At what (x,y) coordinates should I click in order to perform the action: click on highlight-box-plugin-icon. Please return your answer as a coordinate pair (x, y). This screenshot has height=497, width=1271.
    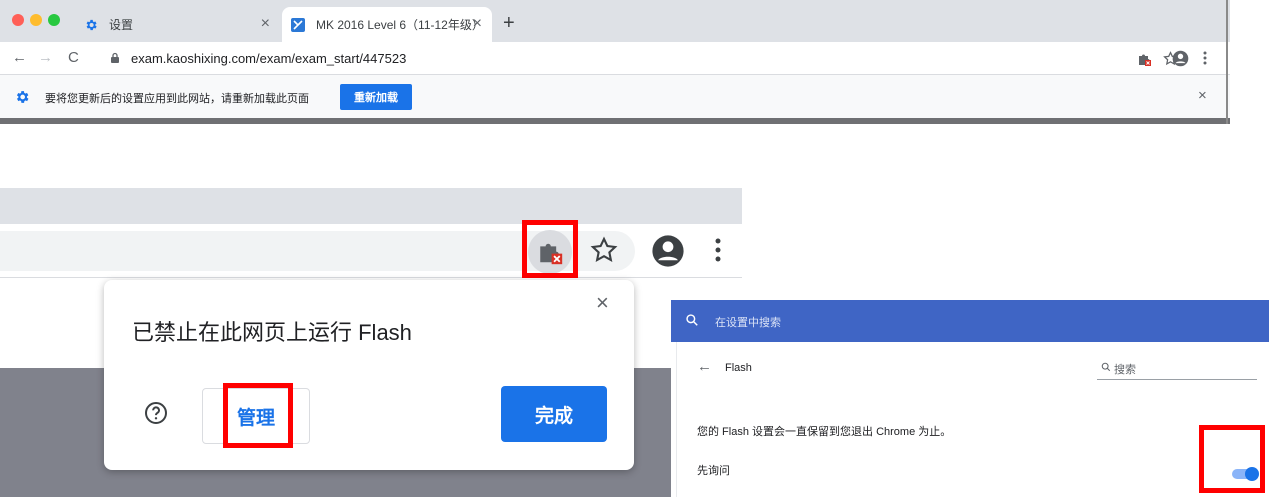
    Looking at the image, I should click on (550, 249).